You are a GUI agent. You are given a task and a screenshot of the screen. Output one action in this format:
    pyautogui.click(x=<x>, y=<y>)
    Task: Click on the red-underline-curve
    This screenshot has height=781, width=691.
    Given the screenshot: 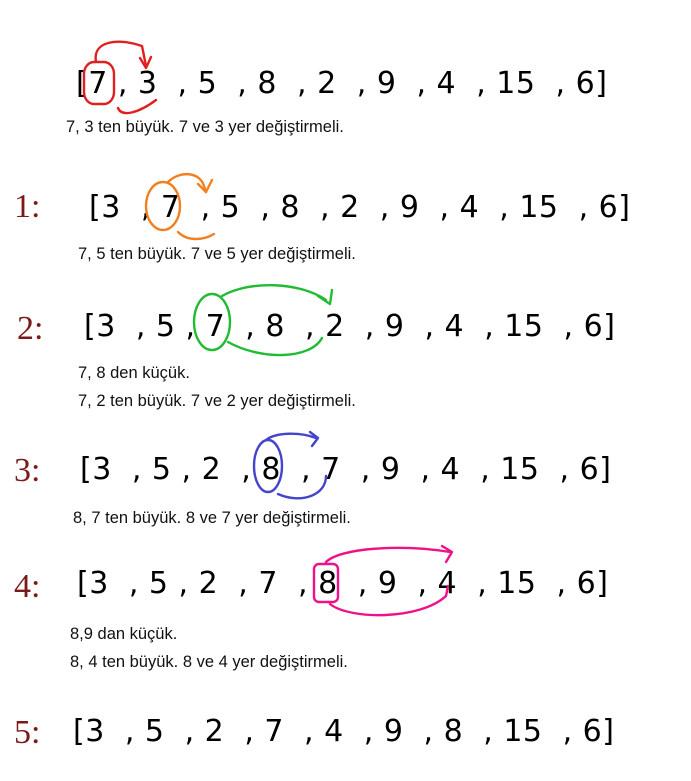 What is the action you would take?
    pyautogui.click(x=137, y=106)
    